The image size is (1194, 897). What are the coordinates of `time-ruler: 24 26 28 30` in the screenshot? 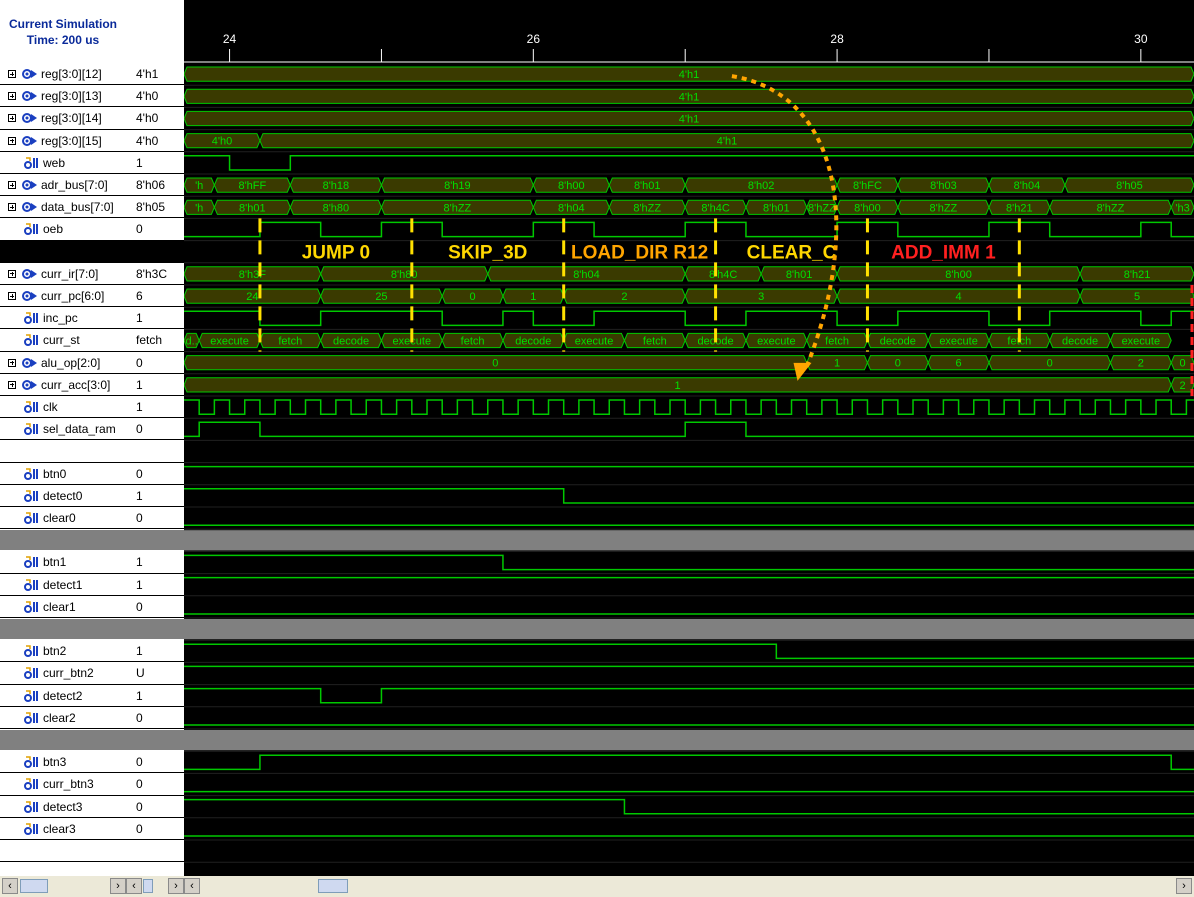 It's located at (689, 47).